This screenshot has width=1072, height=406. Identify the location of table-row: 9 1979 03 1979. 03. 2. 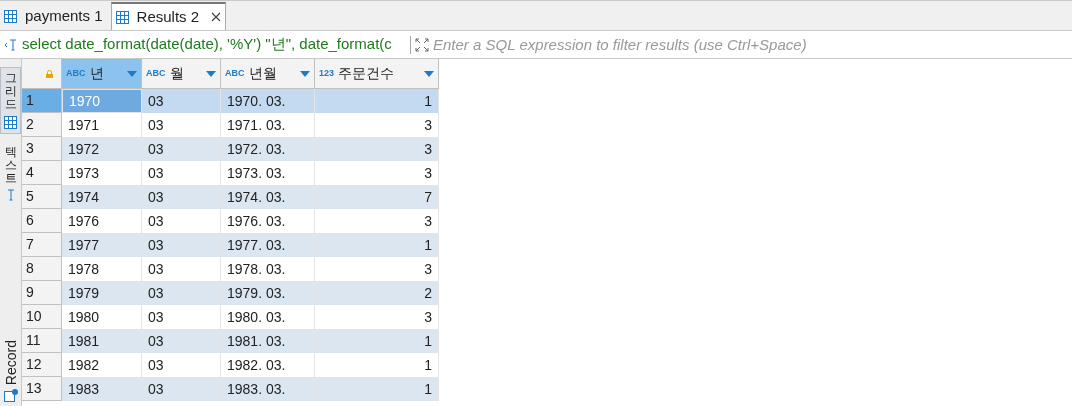
(230, 293).